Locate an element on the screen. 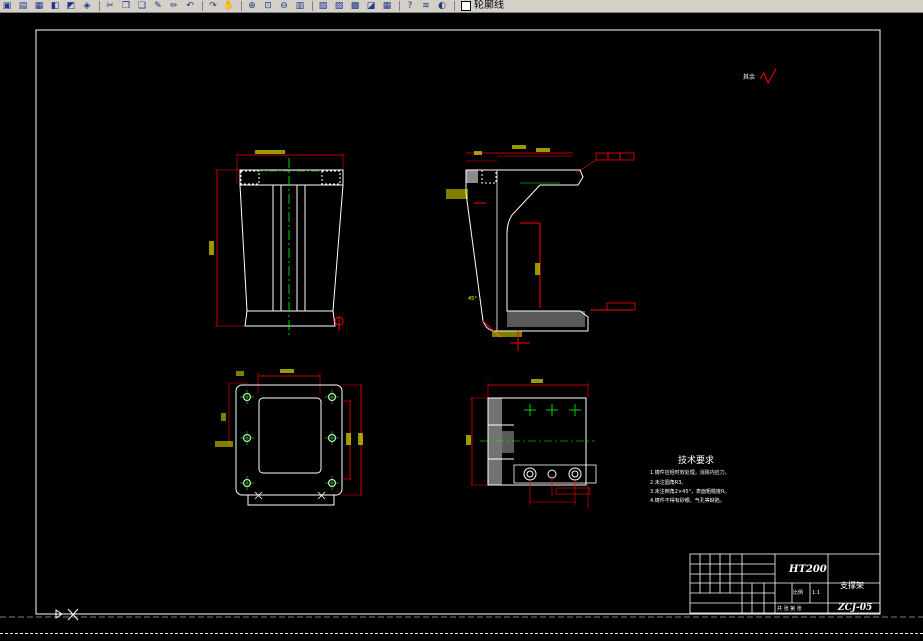  tech-item: 4.铸件不得有砂眼、气孔等缺陷。 is located at coordinates (687, 500).